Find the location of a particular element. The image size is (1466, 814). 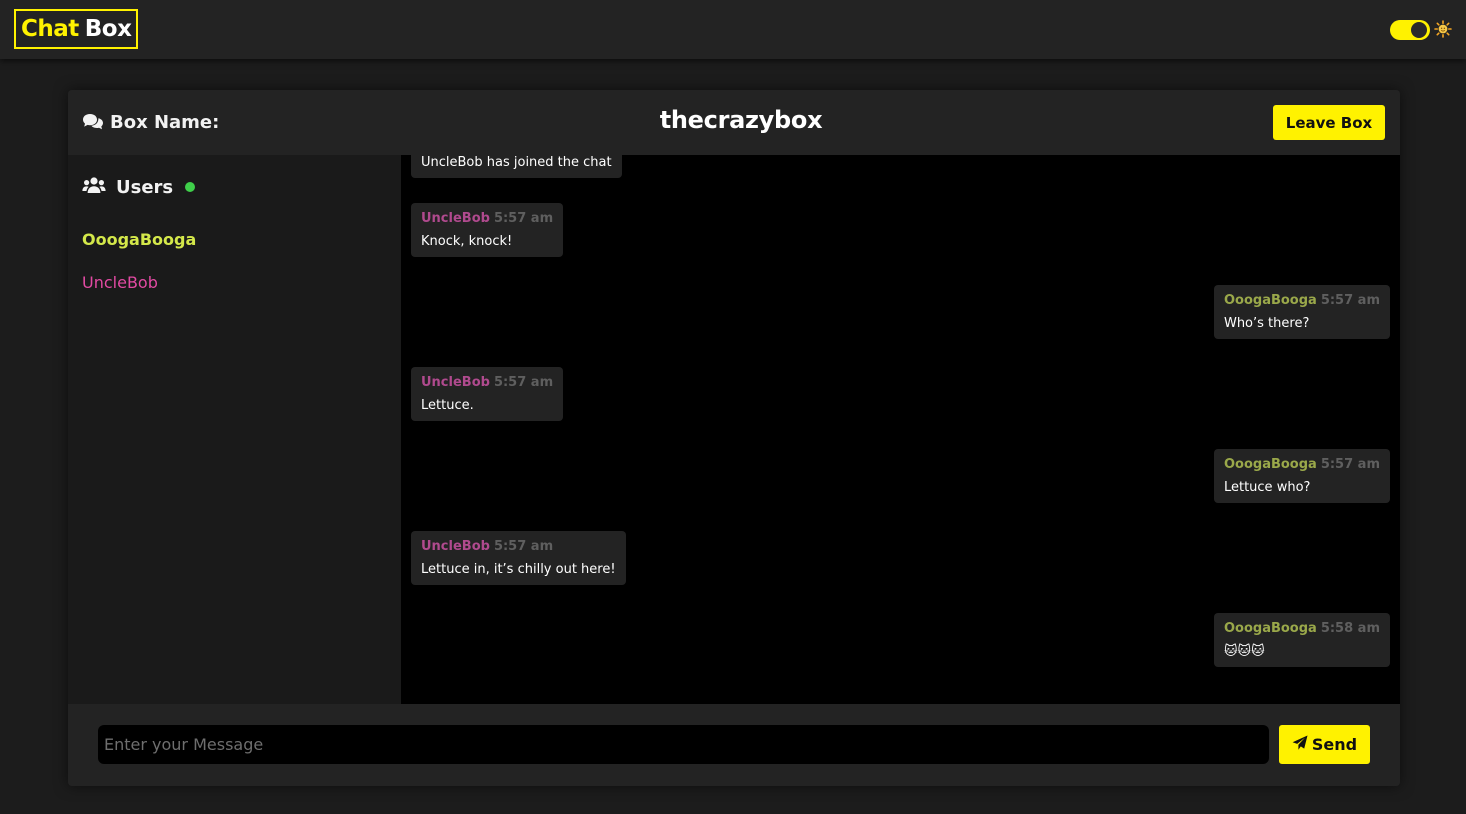

app-logo: Chat Box is located at coordinates (76, 29).